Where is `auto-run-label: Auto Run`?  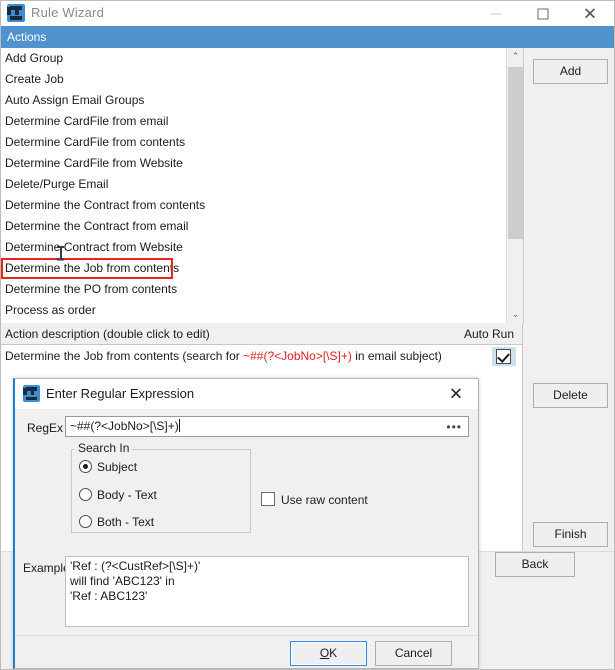 auto-run-label: Auto Run is located at coordinates (488, 334).